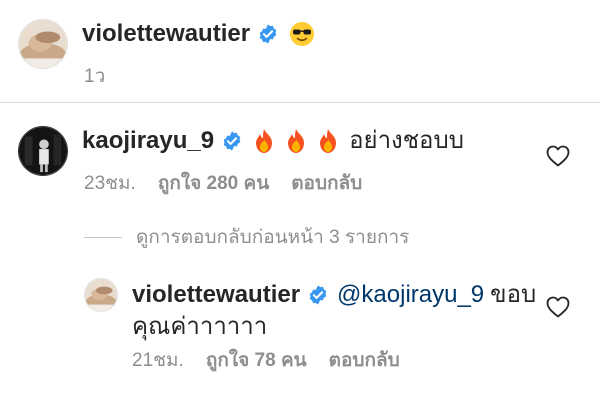 The image size is (600, 403). What do you see at coordinates (300, 102) in the screenshot?
I see `caption-divider` at bounding box center [300, 102].